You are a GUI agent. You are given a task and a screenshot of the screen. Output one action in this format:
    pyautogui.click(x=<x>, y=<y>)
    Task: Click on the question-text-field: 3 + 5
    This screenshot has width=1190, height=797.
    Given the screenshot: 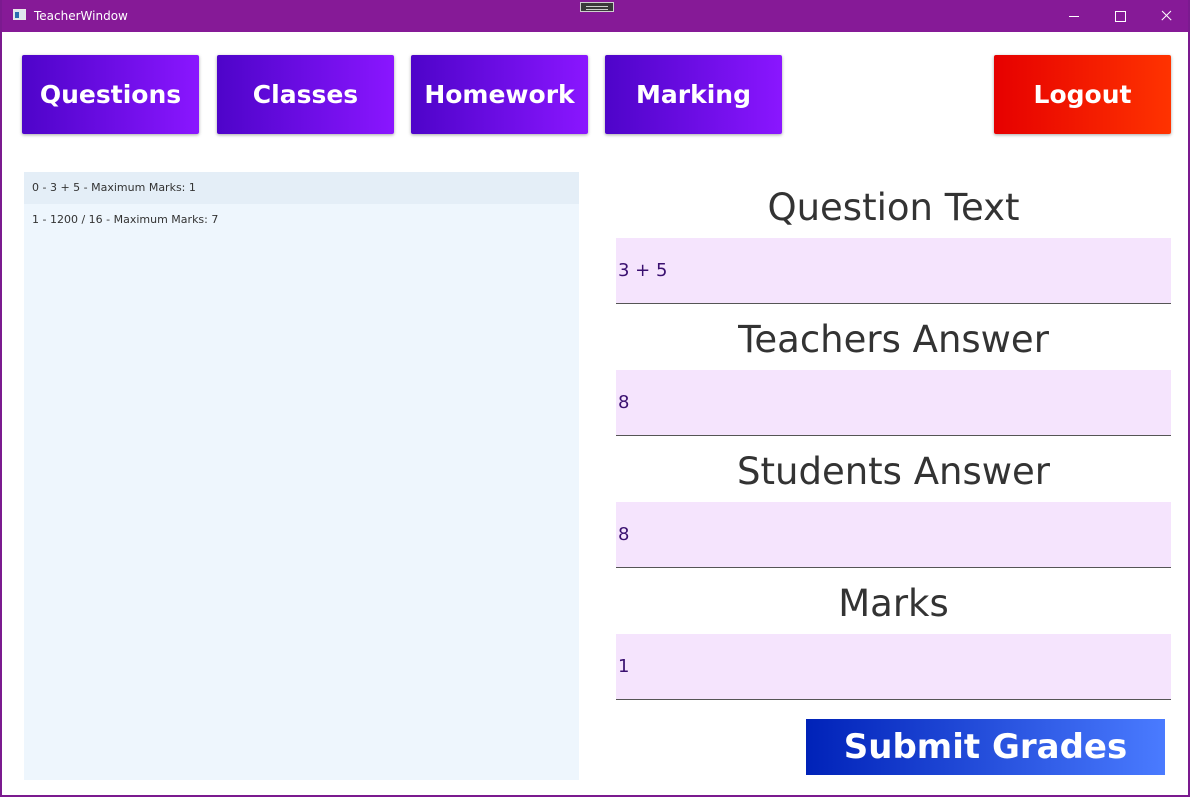 What is the action you would take?
    pyautogui.click(x=893, y=271)
    